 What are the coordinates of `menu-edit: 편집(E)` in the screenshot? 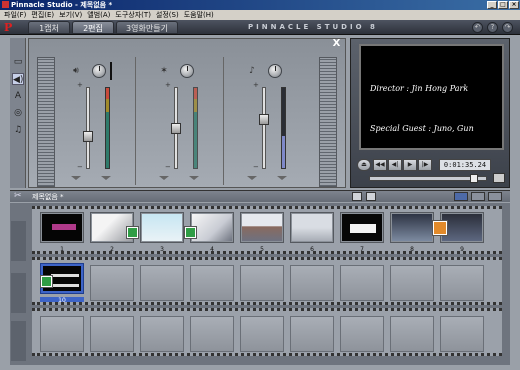 It's located at (42, 15).